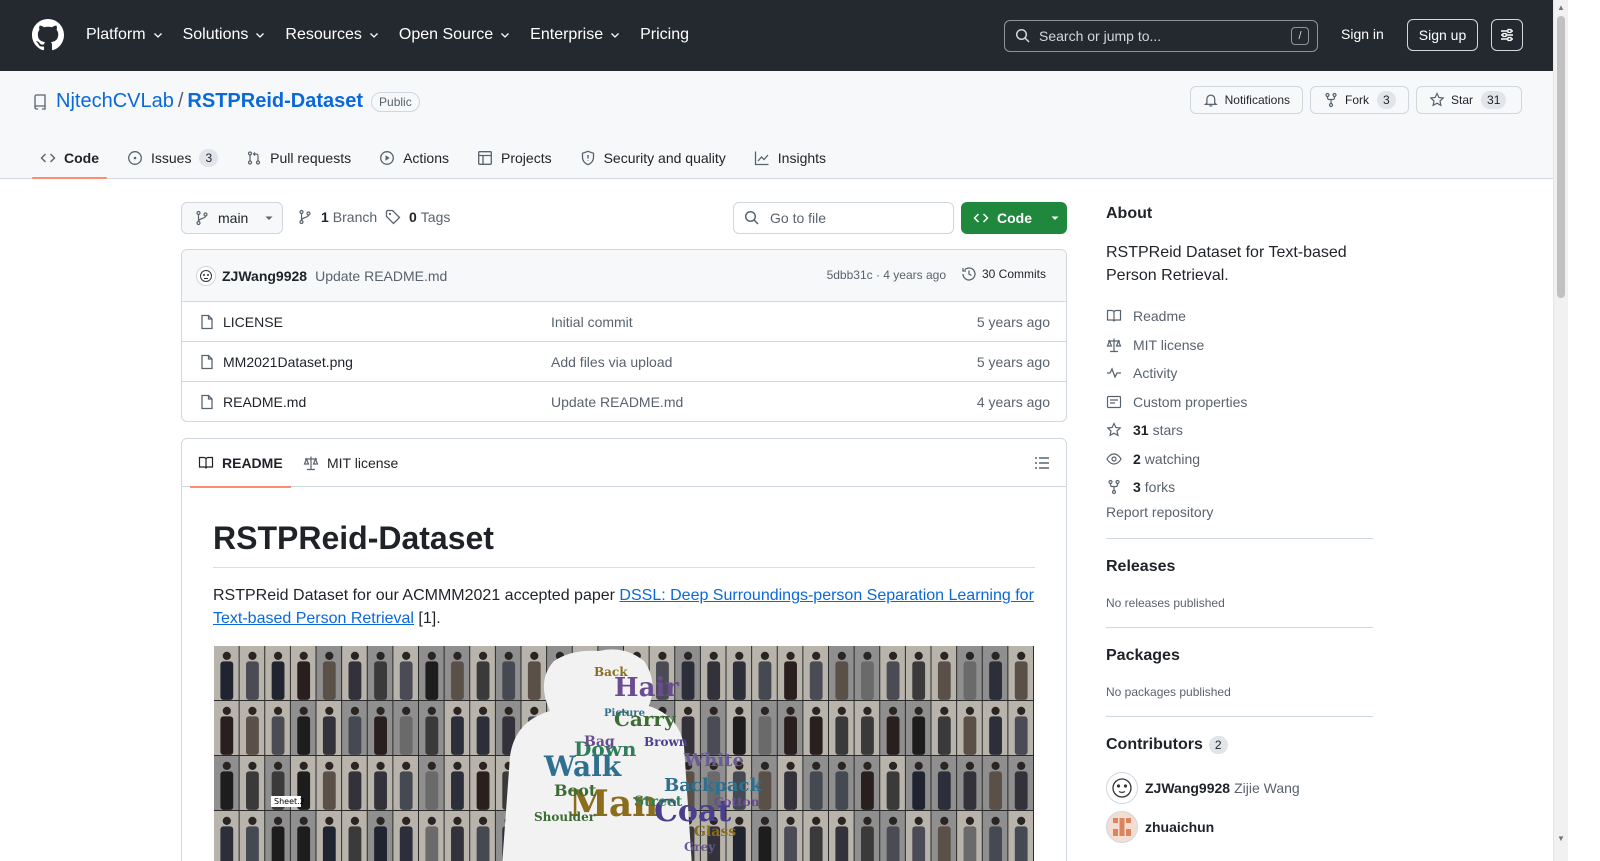  What do you see at coordinates (1042, 463) in the screenshot?
I see `list-unordered-icon` at bounding box center [1042, 463].